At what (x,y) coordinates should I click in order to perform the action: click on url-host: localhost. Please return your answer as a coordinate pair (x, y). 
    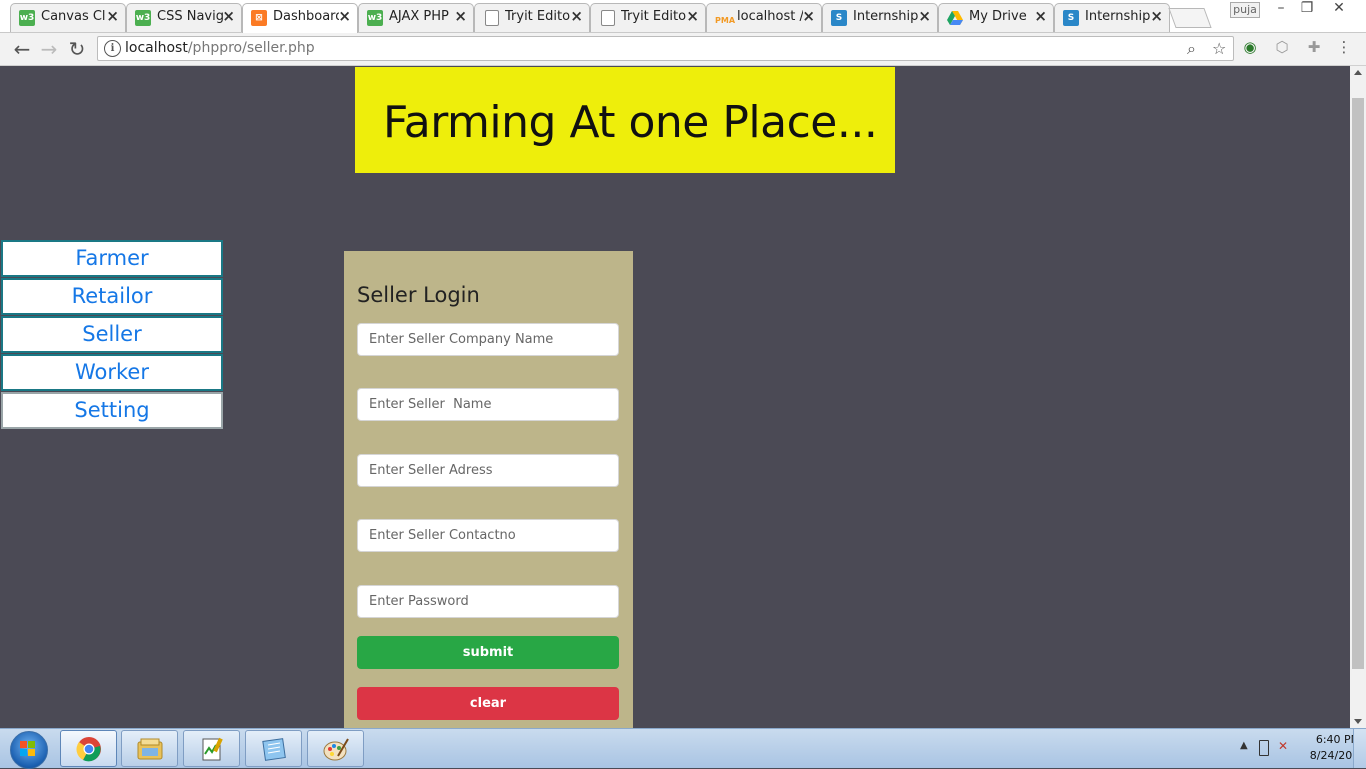
    Looking at the image, I should click on (156, 48).